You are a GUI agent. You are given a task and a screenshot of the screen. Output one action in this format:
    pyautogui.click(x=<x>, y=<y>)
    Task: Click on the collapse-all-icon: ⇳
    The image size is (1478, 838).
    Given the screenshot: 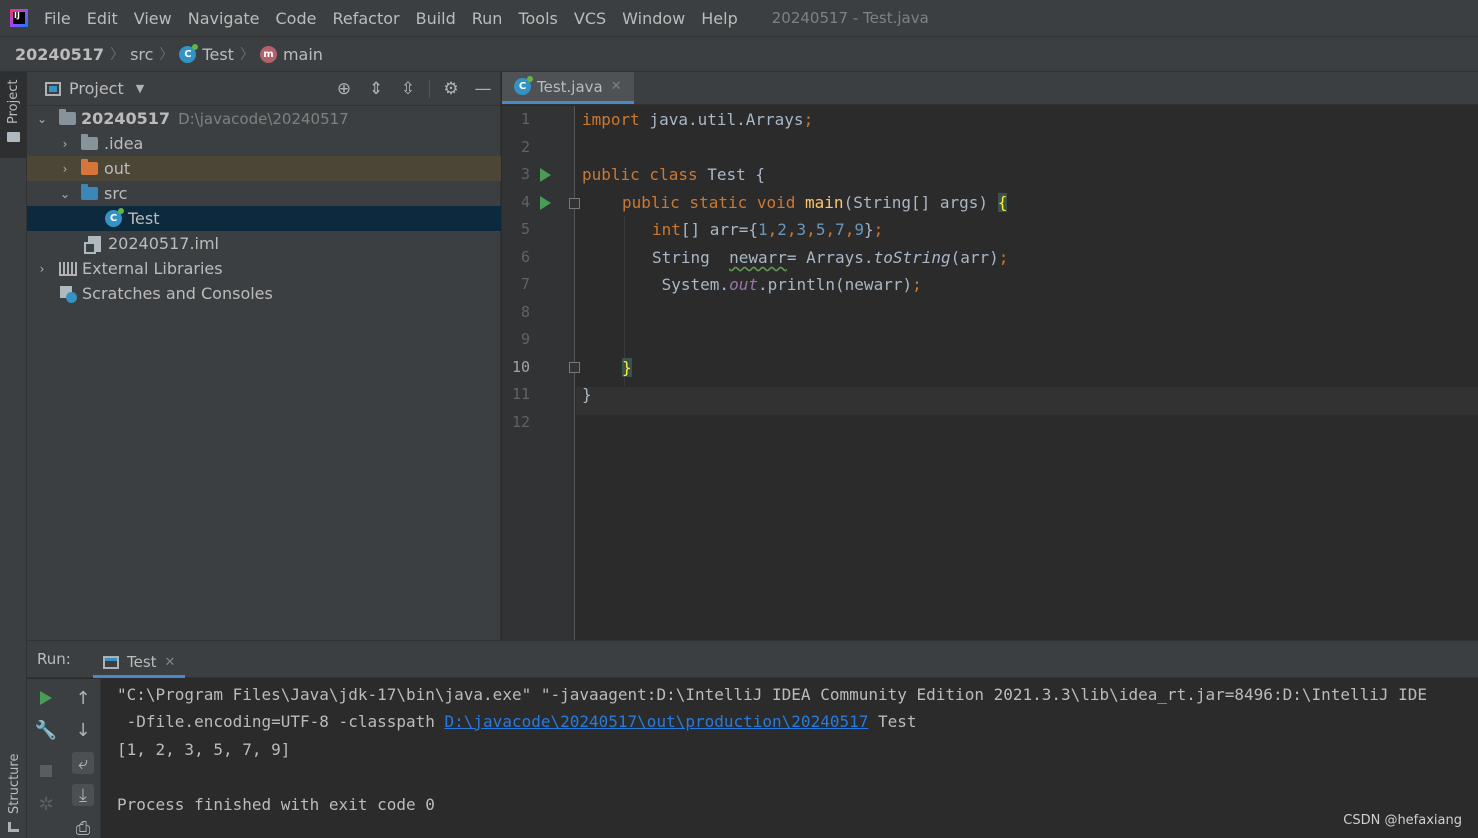 What is the action you would take?
    pyautogui.click(x=408, y=89)
    